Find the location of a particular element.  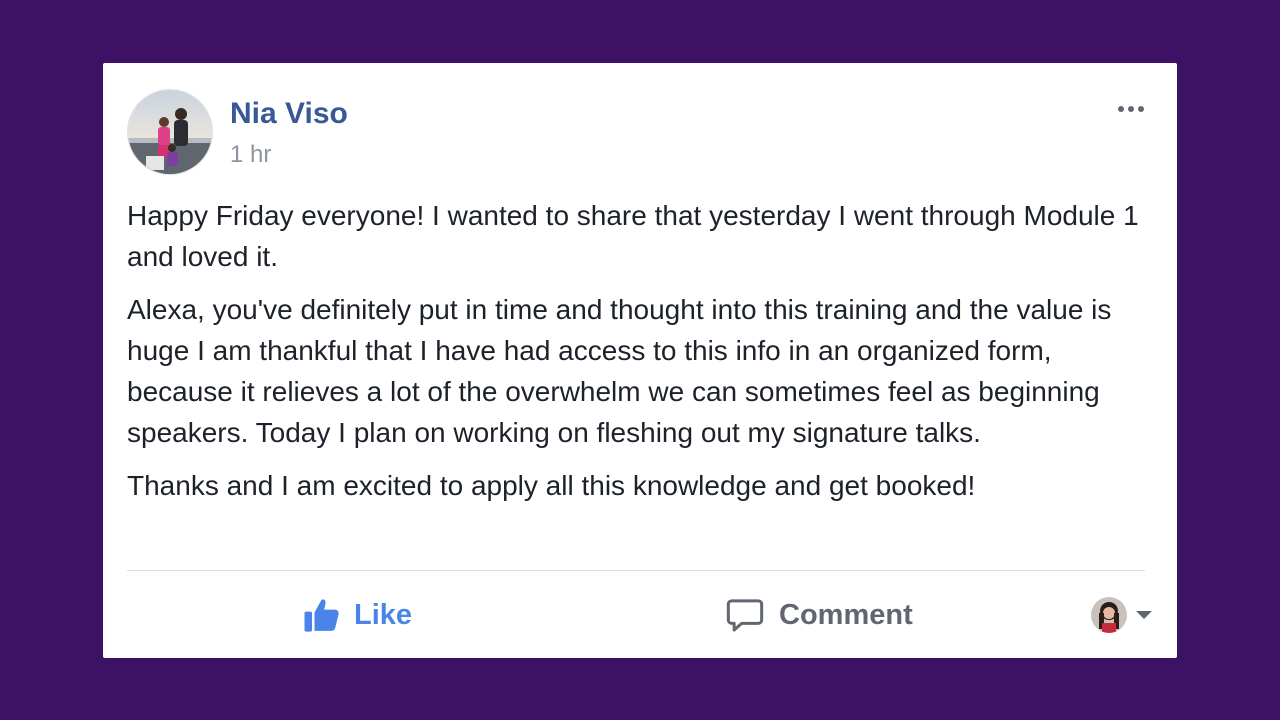

viewer-avatar-photo is located at coordinates (1109, 615).